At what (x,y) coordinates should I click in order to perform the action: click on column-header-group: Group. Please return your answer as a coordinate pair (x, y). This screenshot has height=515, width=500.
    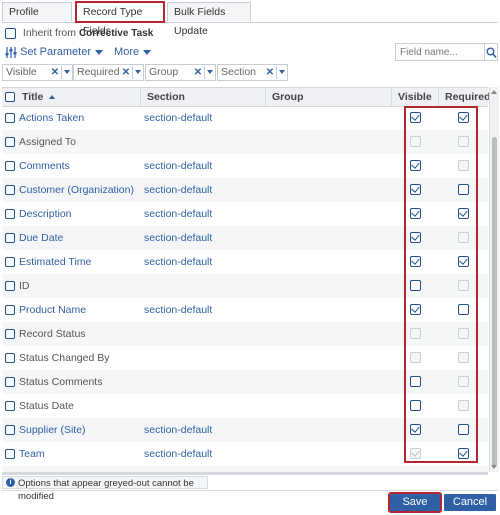
    Looking at the image, I should click on (328, 97).